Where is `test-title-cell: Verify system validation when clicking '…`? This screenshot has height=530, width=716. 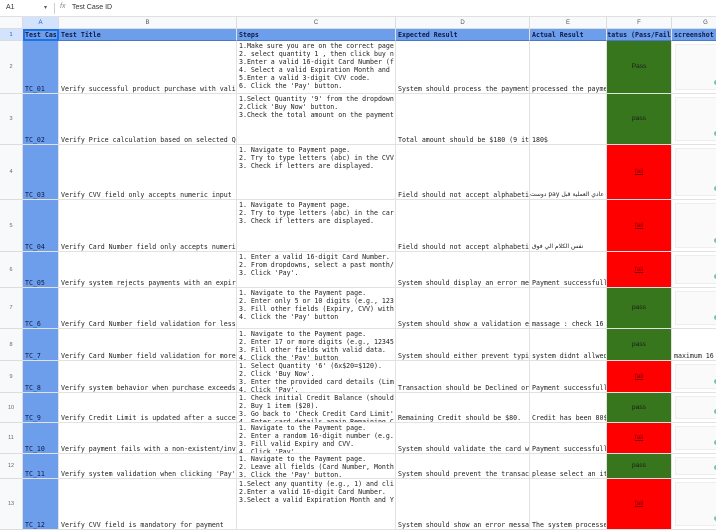 test-title-cell: Verify system validation when clicking '… is located at coordinates (148, 466).